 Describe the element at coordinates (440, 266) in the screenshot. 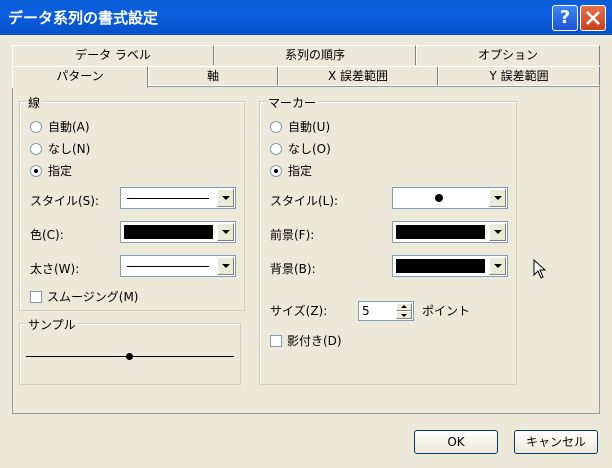

I see `marker-background-swatch` at that location.